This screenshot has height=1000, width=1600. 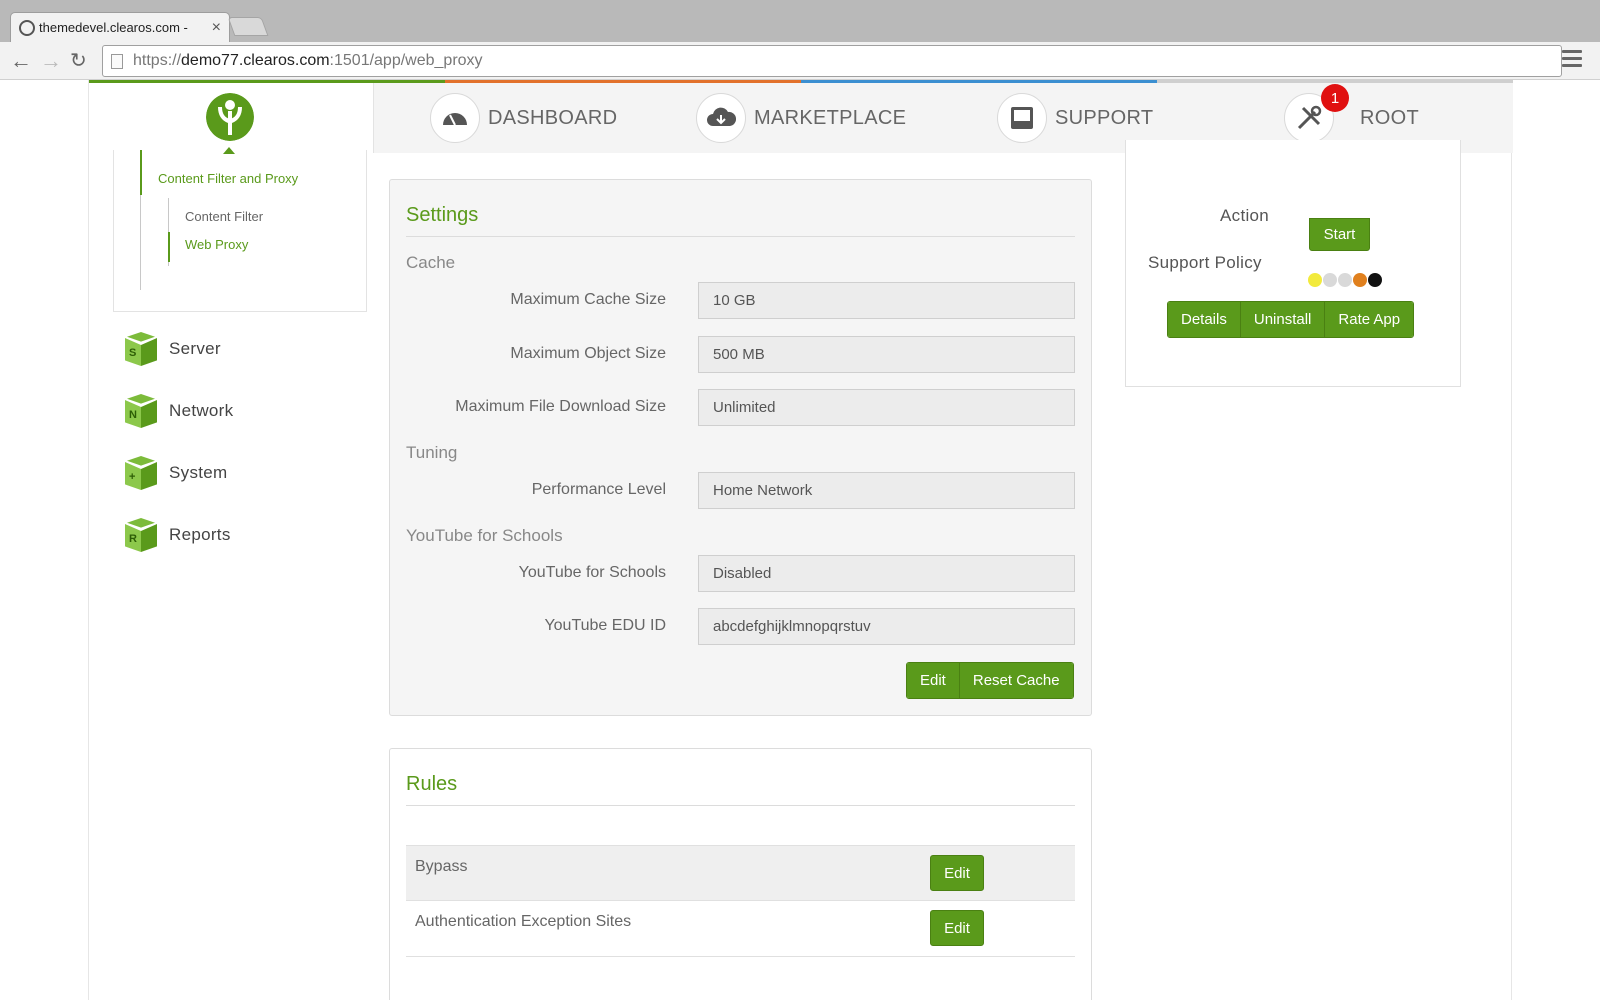 I want to click on reload-icon: ↻, so click(x=78, y=61).